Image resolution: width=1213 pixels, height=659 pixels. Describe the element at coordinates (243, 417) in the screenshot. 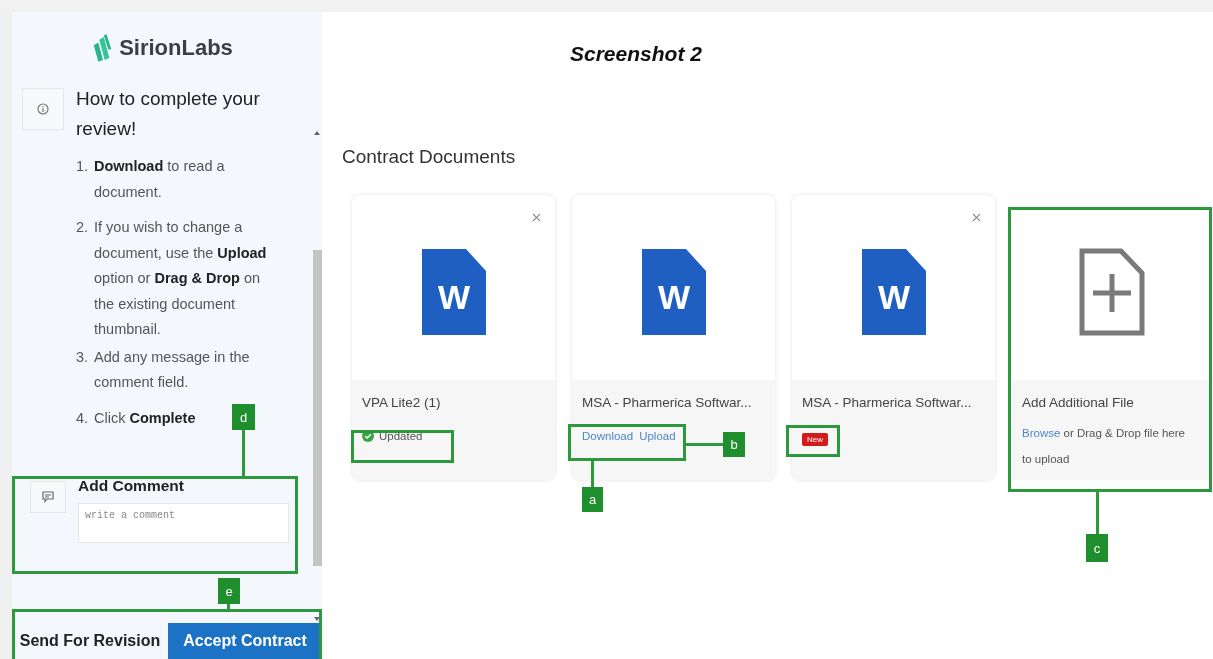

I see `callout-label: d` at that location.